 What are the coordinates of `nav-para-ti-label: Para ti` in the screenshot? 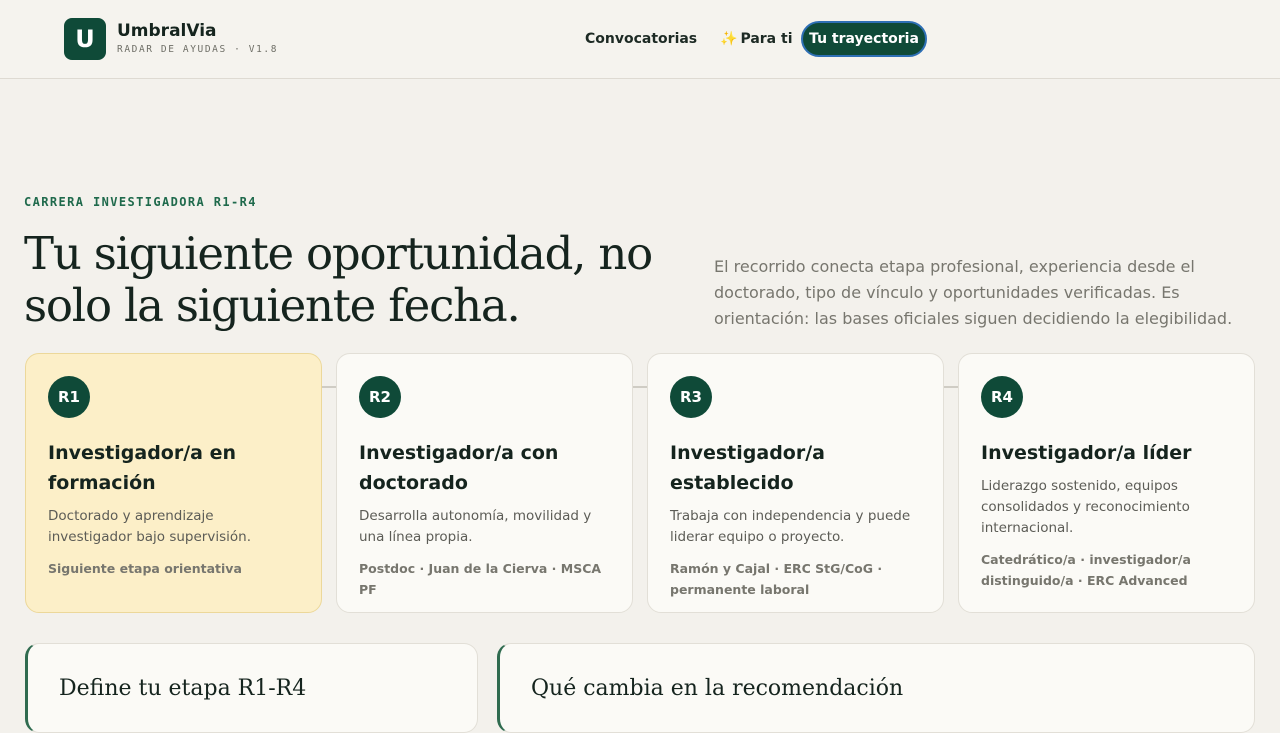 It's located at (766, 39).